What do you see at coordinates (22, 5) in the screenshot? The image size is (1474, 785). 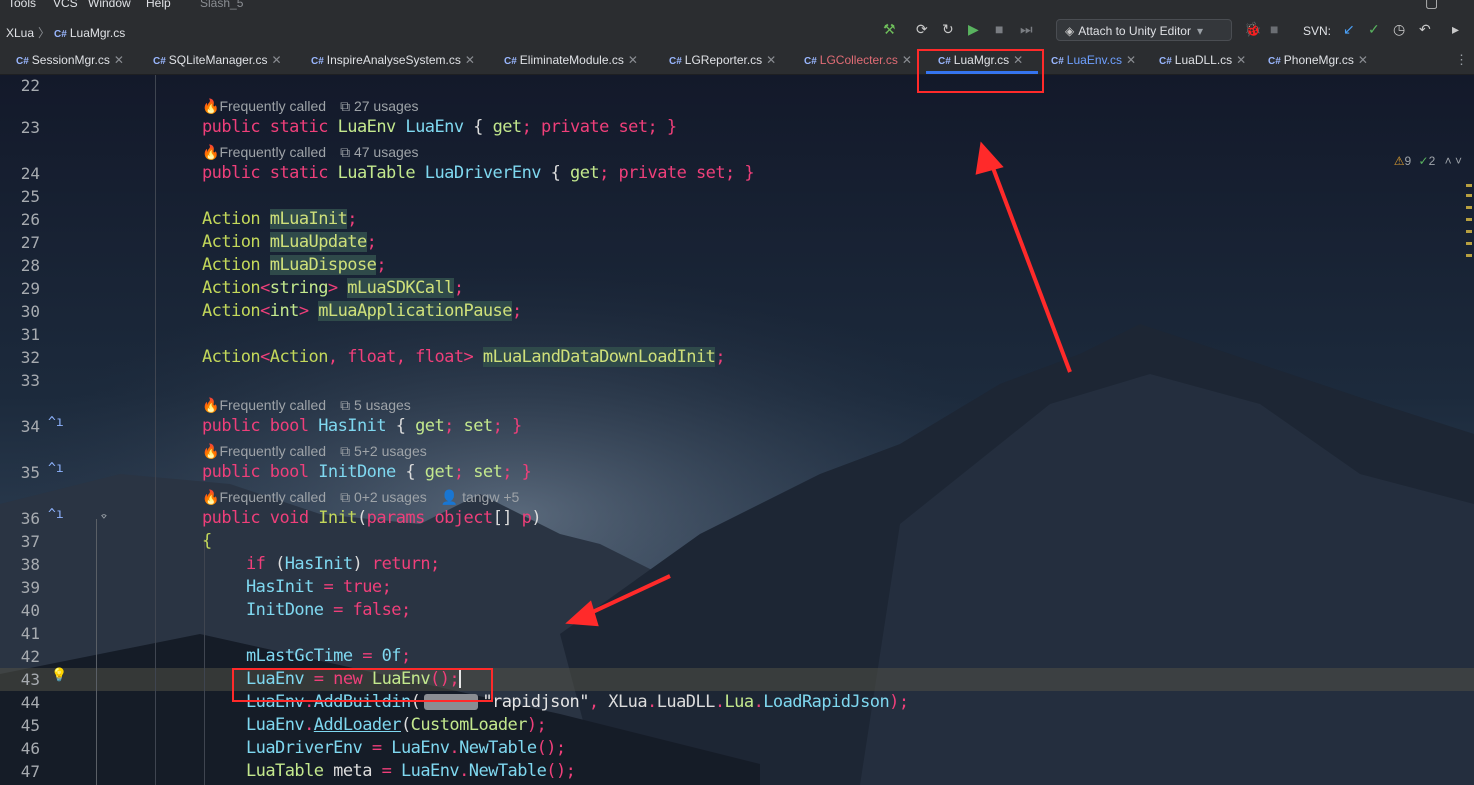 I see `menu-tools: Tools` at bounding box center [22, 5].